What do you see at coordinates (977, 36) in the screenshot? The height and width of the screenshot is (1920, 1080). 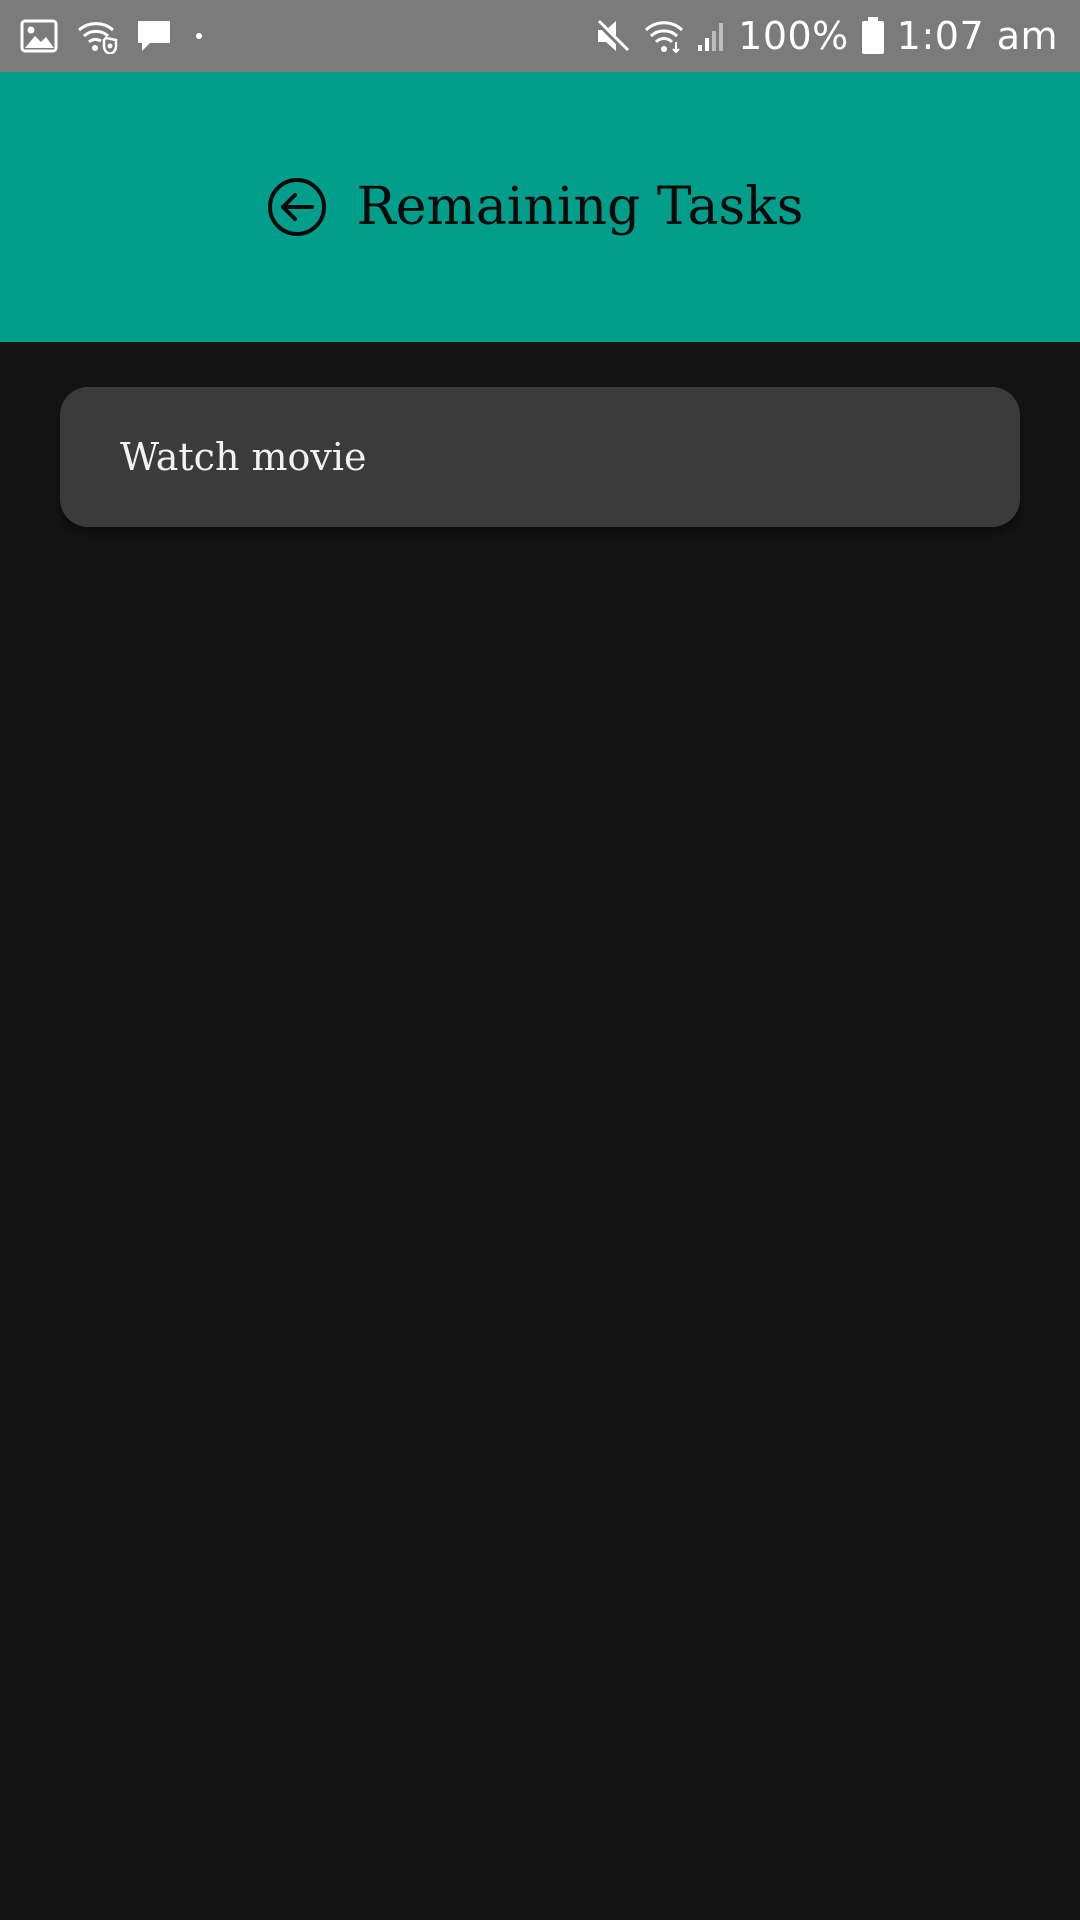 I see `clock: 1:07 am` at bounding box center [977, 36].